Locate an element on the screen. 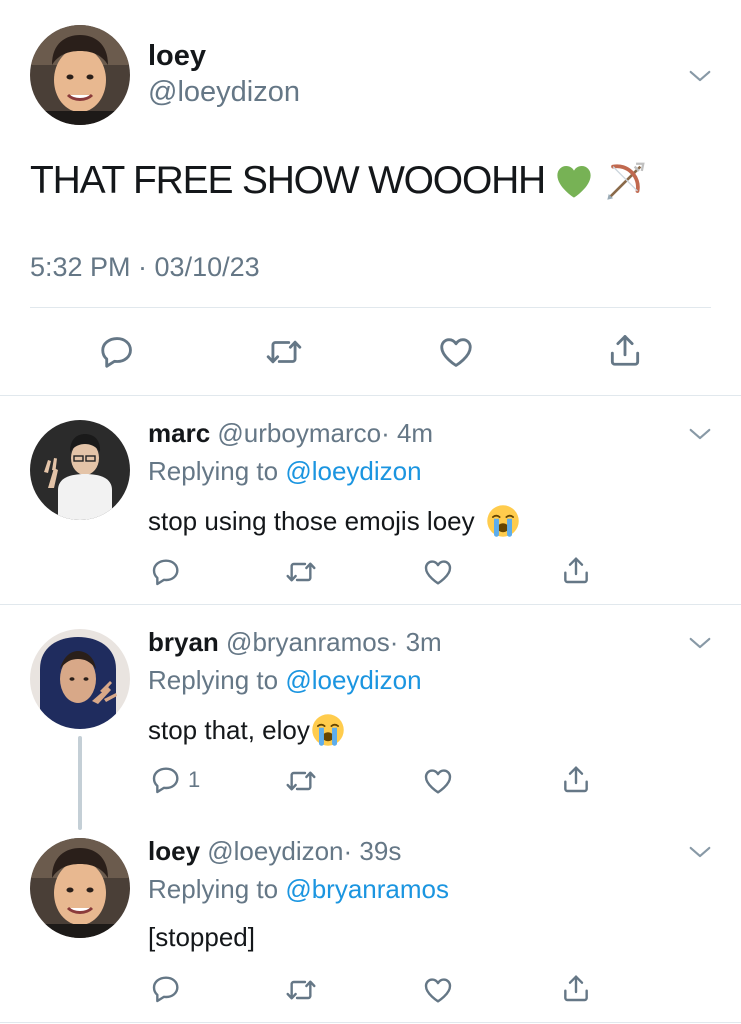 Image resolution: width=741 pixels, height=1024 pixels. green-heart-icon is located at coordinates (574, 181).